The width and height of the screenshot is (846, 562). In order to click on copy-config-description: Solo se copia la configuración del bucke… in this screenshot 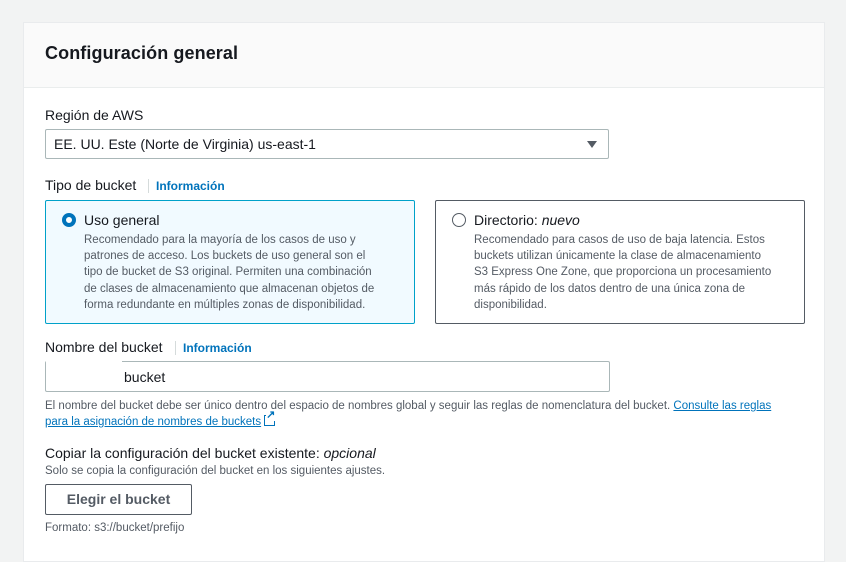, I will do `click(215, 471)`.